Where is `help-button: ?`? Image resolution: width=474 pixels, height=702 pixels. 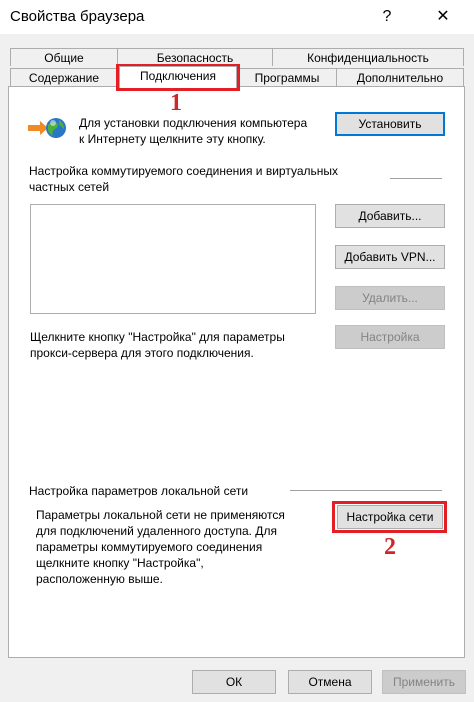 help-button: ? is located at coordinates (387, 17).